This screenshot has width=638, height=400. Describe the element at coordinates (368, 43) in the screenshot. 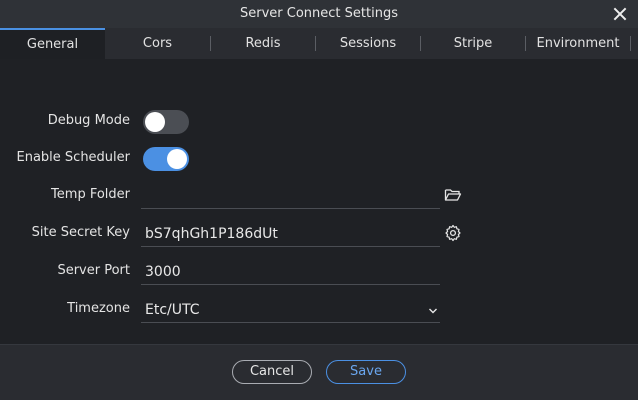

I see `tab-sessions: Sessions` at that location.